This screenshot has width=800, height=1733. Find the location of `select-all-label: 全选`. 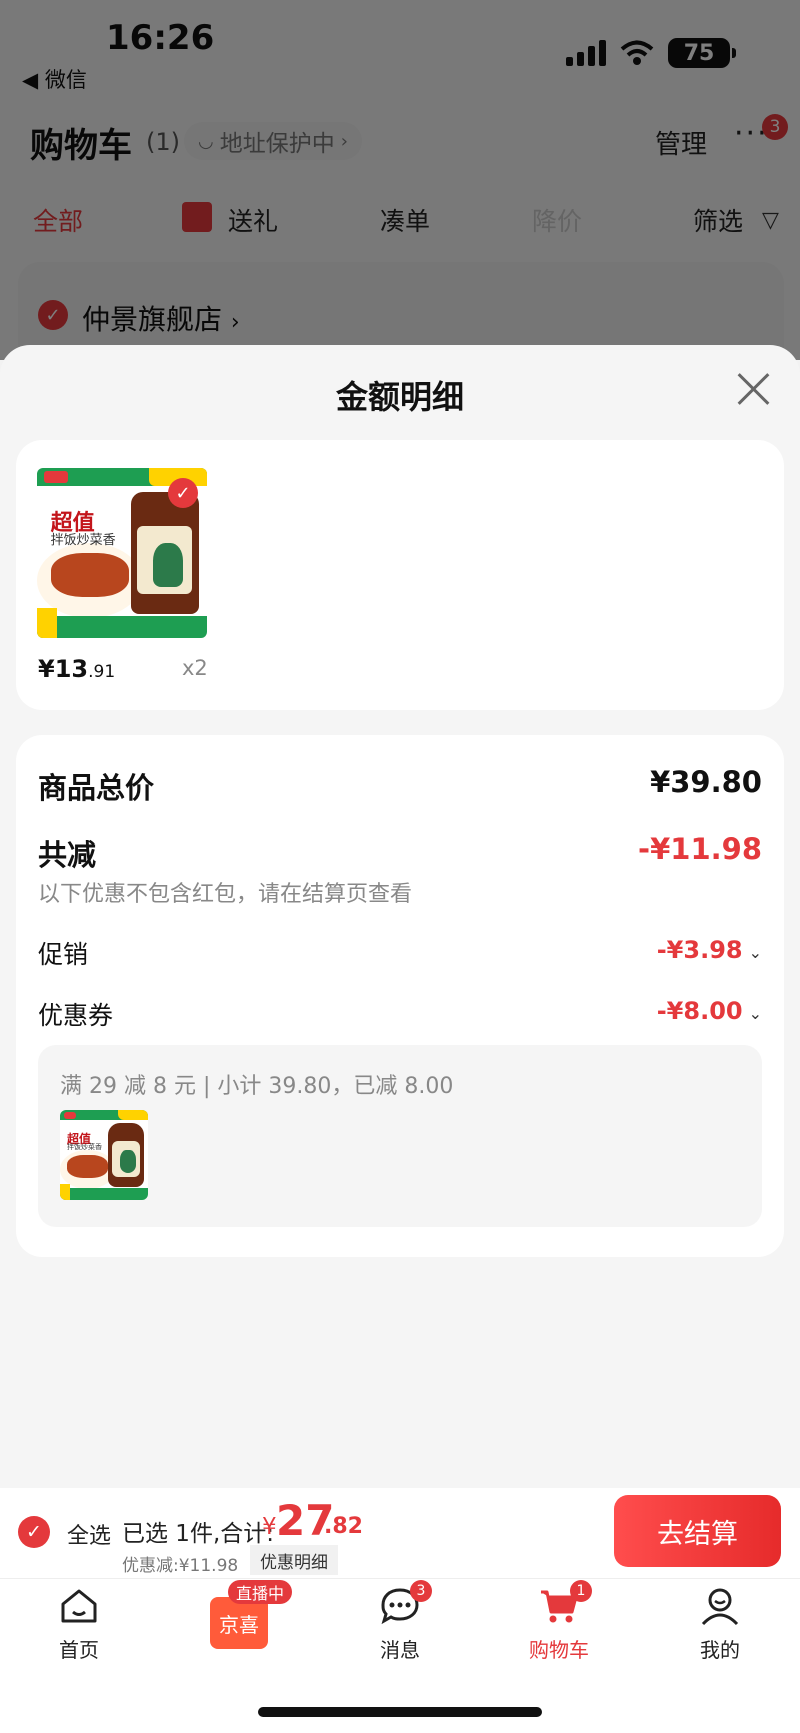

select-all-label: 全选 is located at coordinates (89, 1534).